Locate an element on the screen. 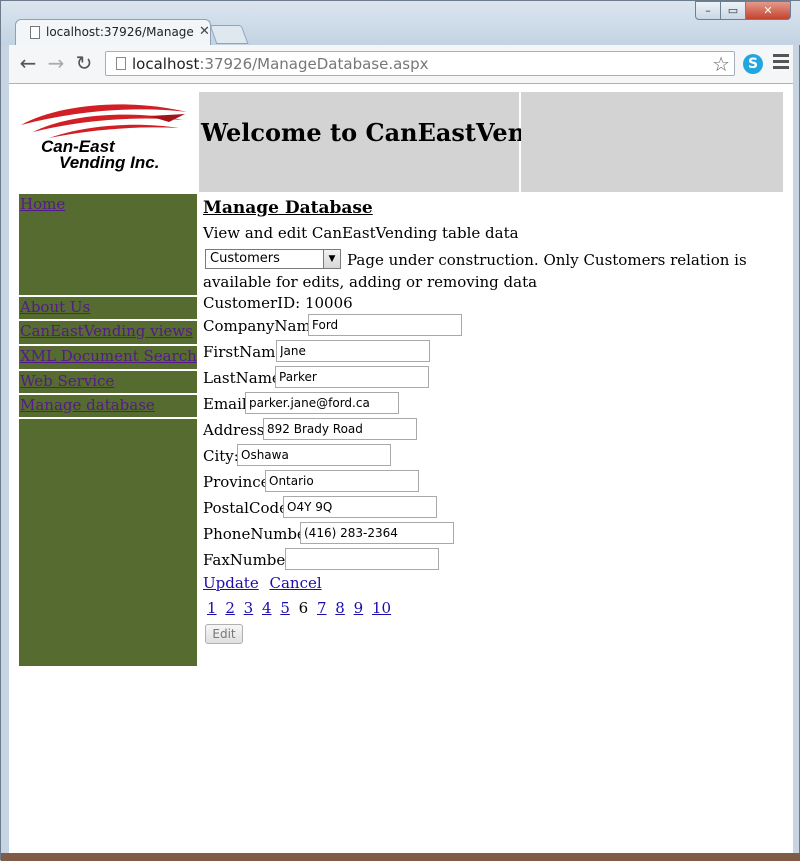 This screenshot has height=861, width=800. relation-select: Customers ▼ is located at coordinates (273, 259).